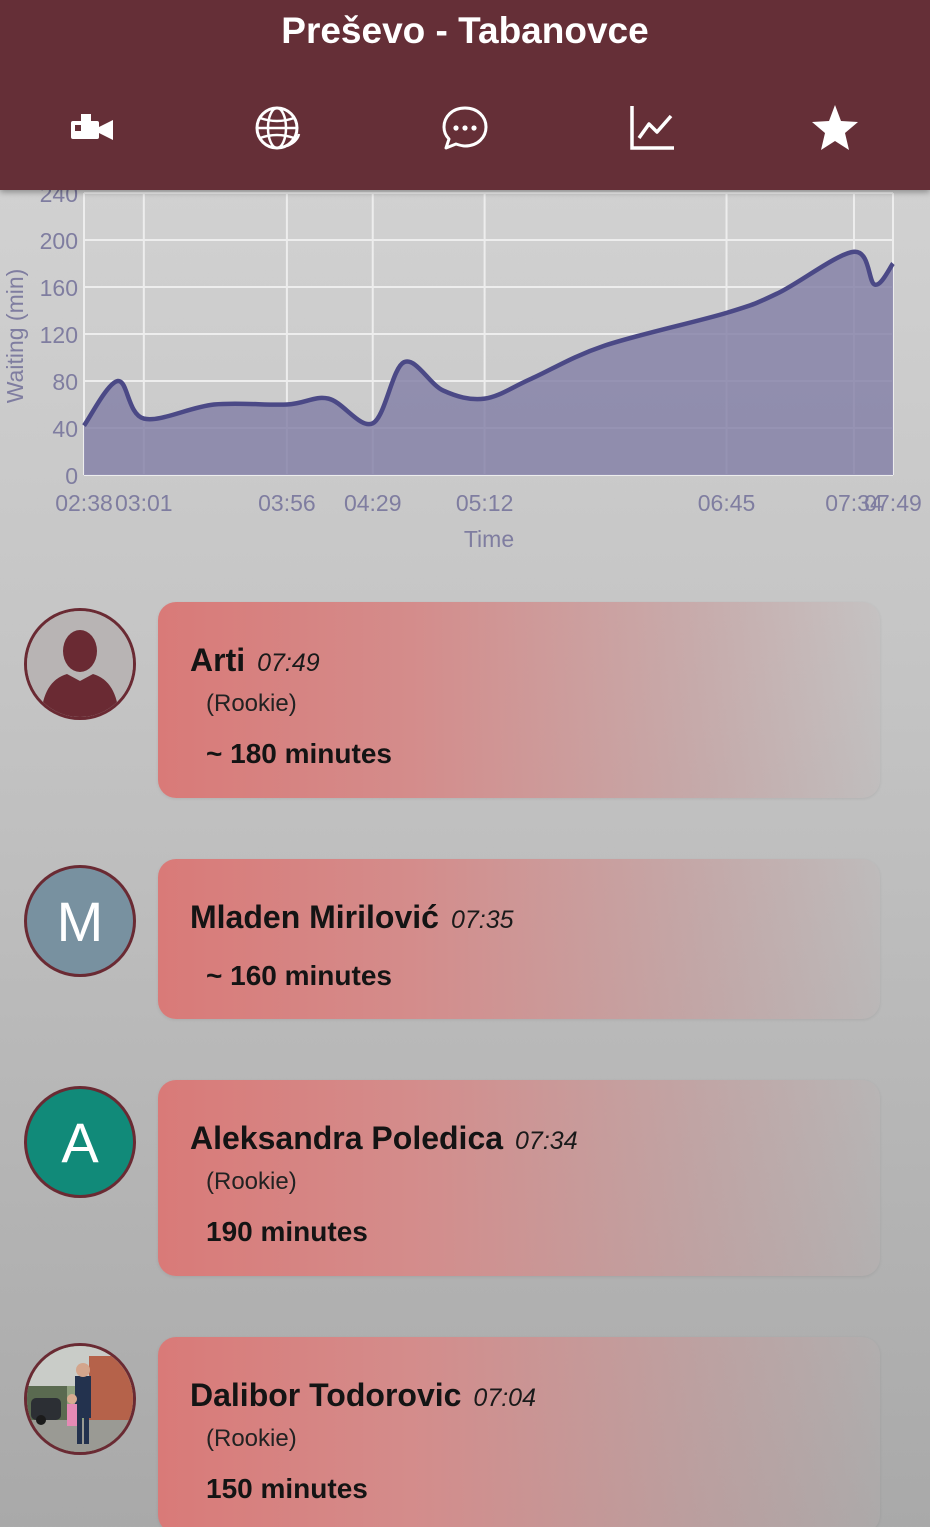 This screenshot has width=930, height=1527. Describe the element at coordinates (218, 660) in the screenshot. I see `reporter-name: Arti` at that location.